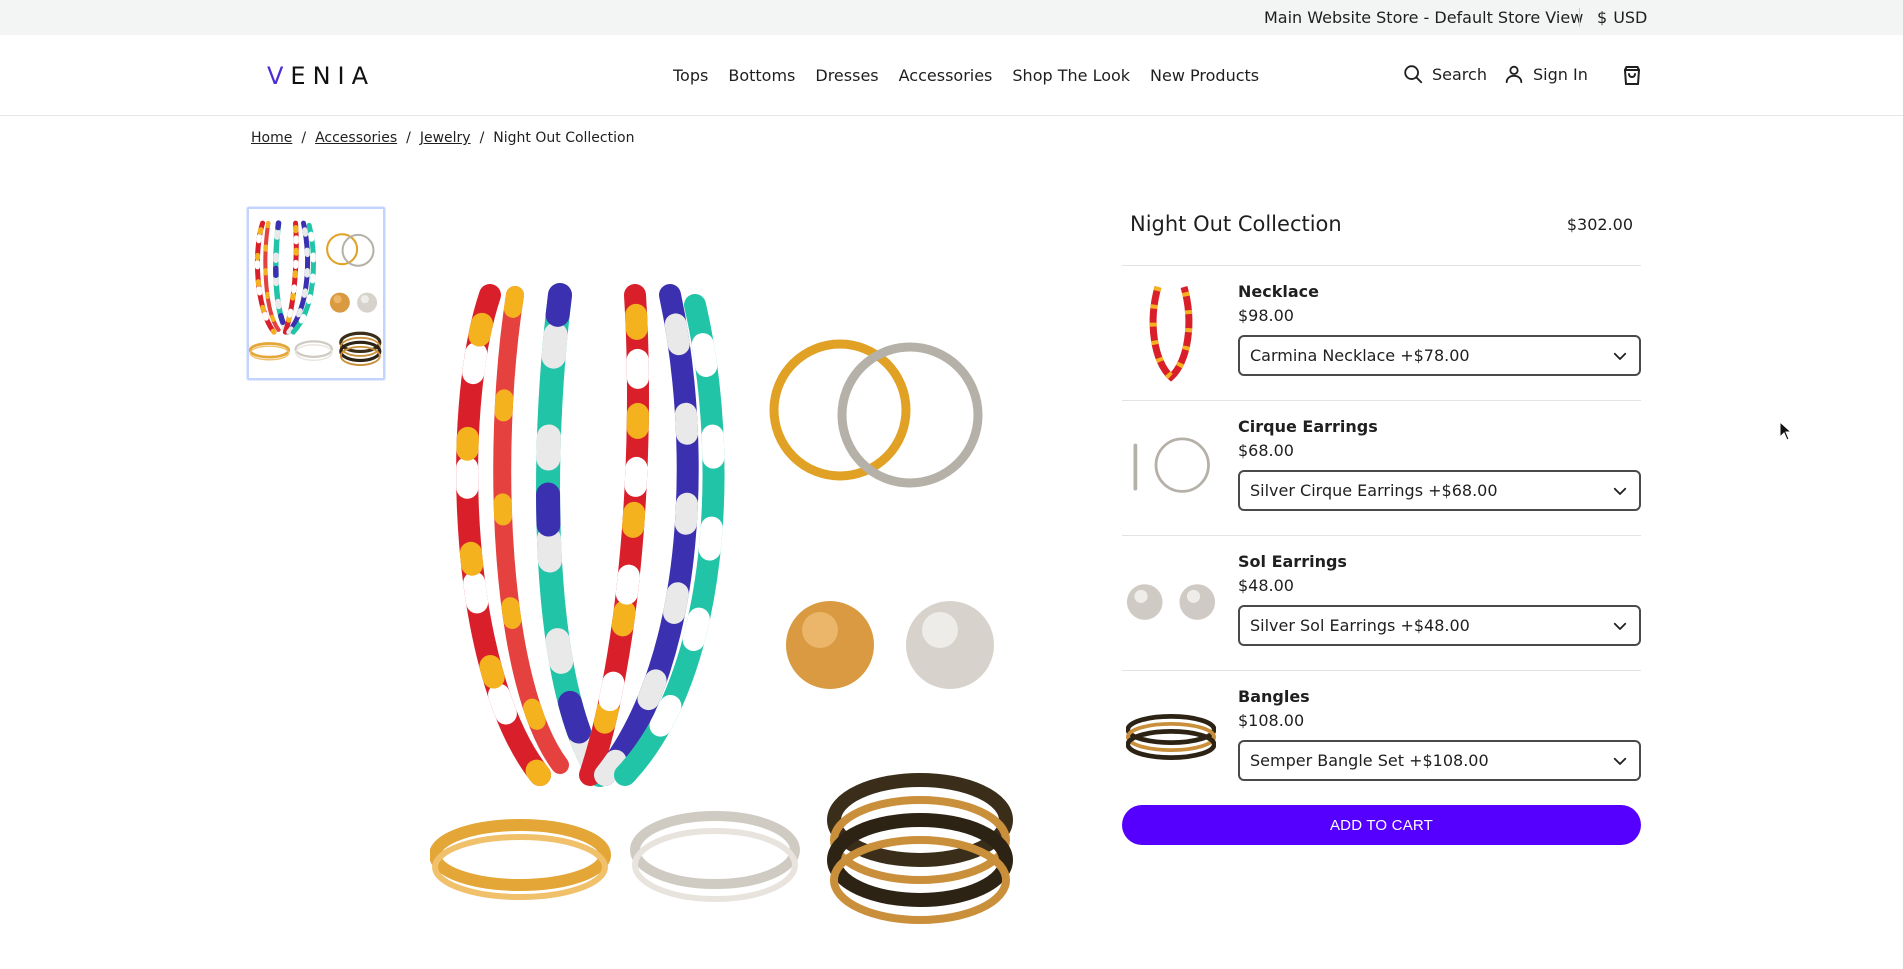  Describe the element at coordinates (564, 138) in the screenshot. I see `breadcrumb-current: Night Out Collection` at that location.